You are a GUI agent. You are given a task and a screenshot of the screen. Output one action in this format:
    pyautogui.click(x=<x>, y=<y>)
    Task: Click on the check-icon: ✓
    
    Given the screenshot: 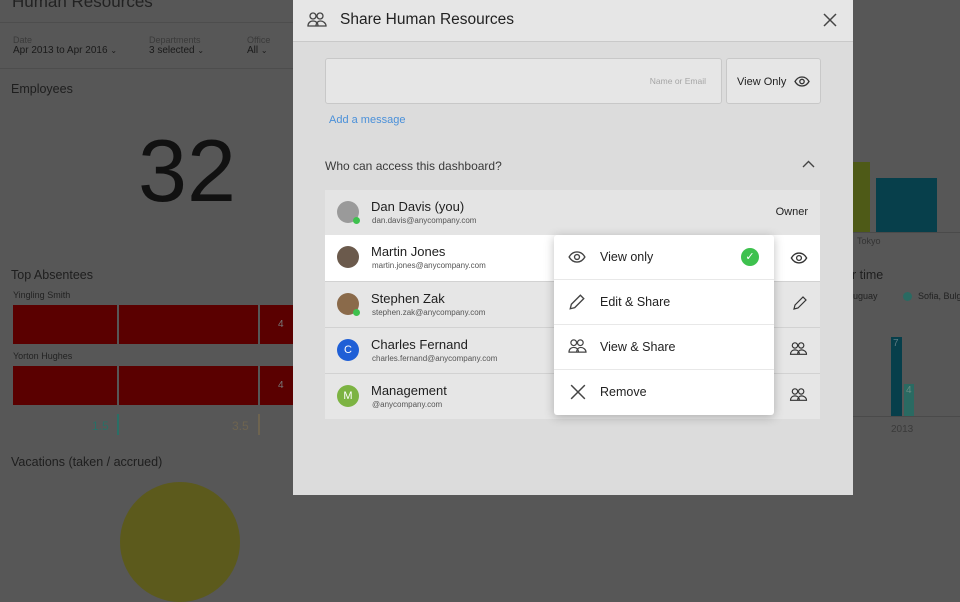 What is the action you would take?
    pyautogui.click(x=750, y=257)
    